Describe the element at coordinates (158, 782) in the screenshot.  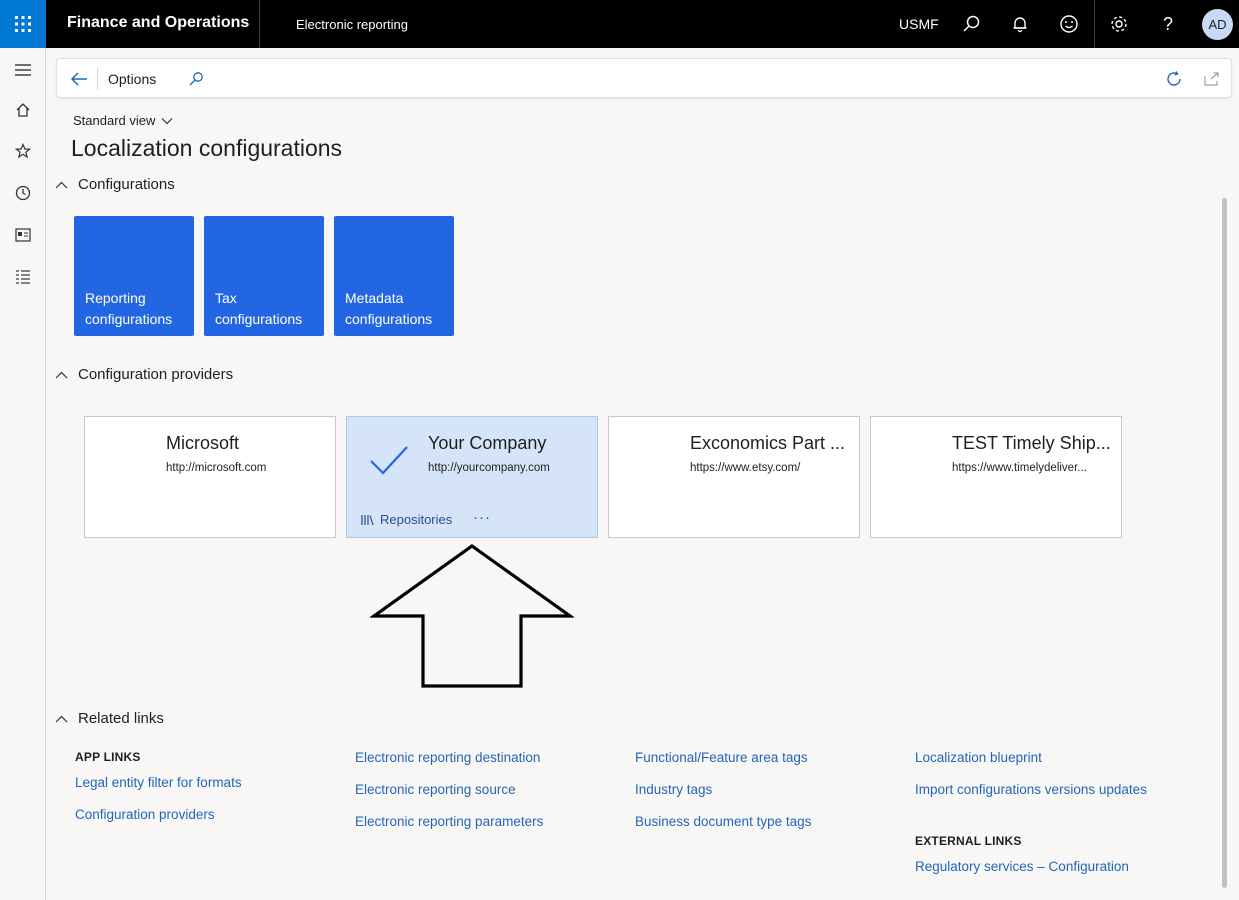
I see `link-legal-entity-filter: Legal entity filter for formats` at that location.